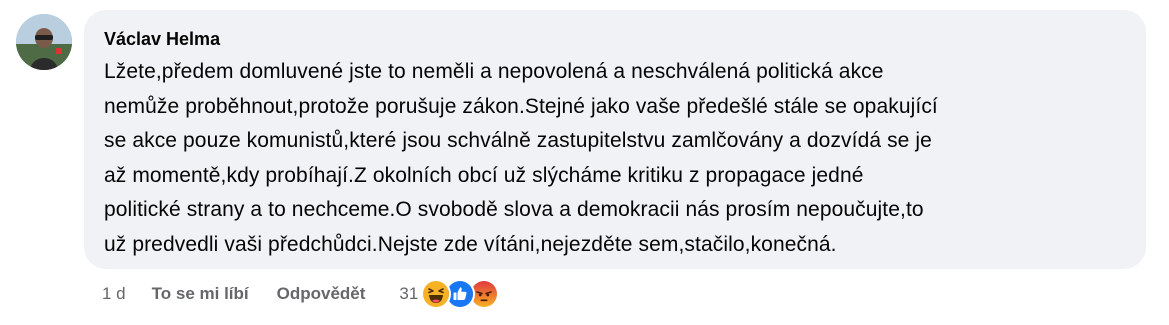 The image size is (1169, 325). I want to click on author-avatar, so click(44, 42).